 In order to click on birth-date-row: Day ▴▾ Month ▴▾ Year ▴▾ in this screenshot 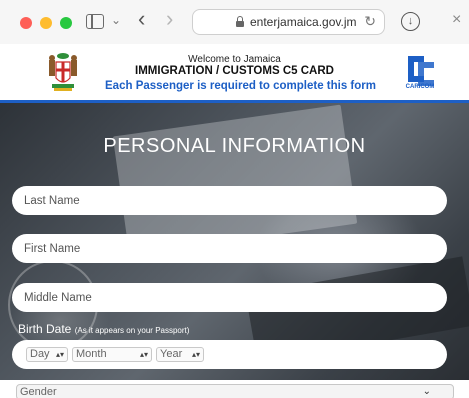, I will do `click(229, 354)`.